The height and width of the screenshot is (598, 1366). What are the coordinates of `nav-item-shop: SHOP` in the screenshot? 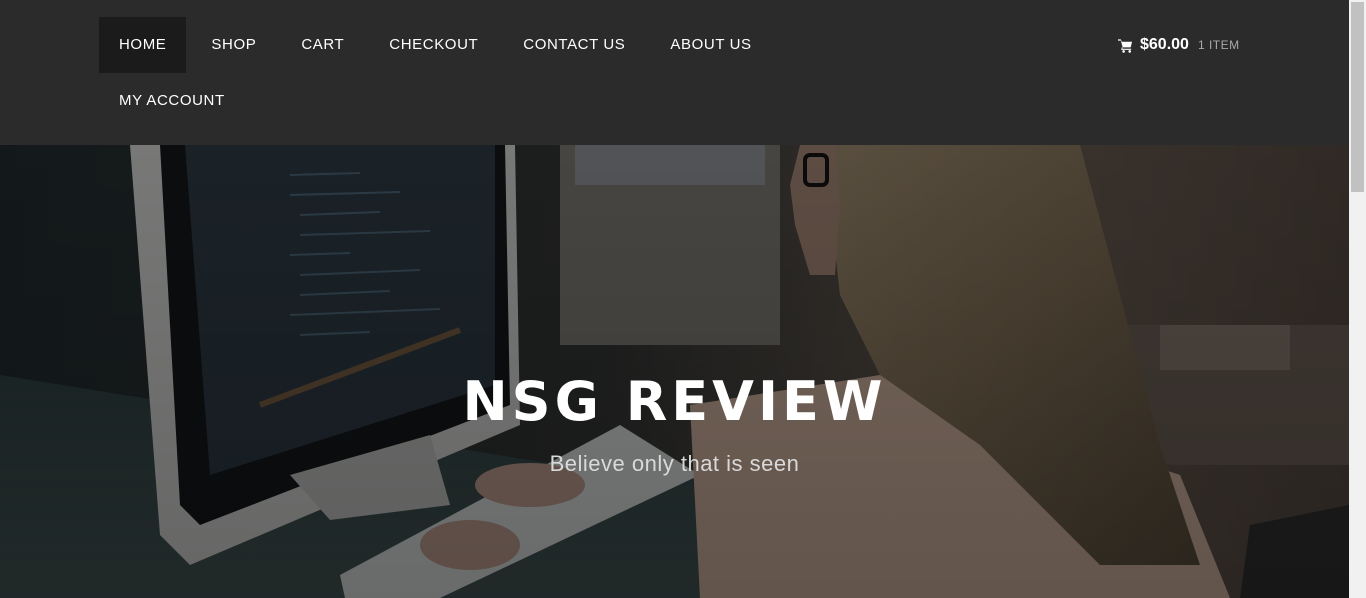 It's located at (233, 45).